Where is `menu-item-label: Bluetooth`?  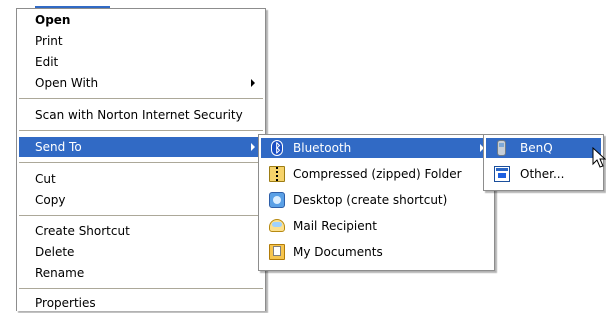 menu-item-label: Bluetooth is located at coordinates (322, 148).